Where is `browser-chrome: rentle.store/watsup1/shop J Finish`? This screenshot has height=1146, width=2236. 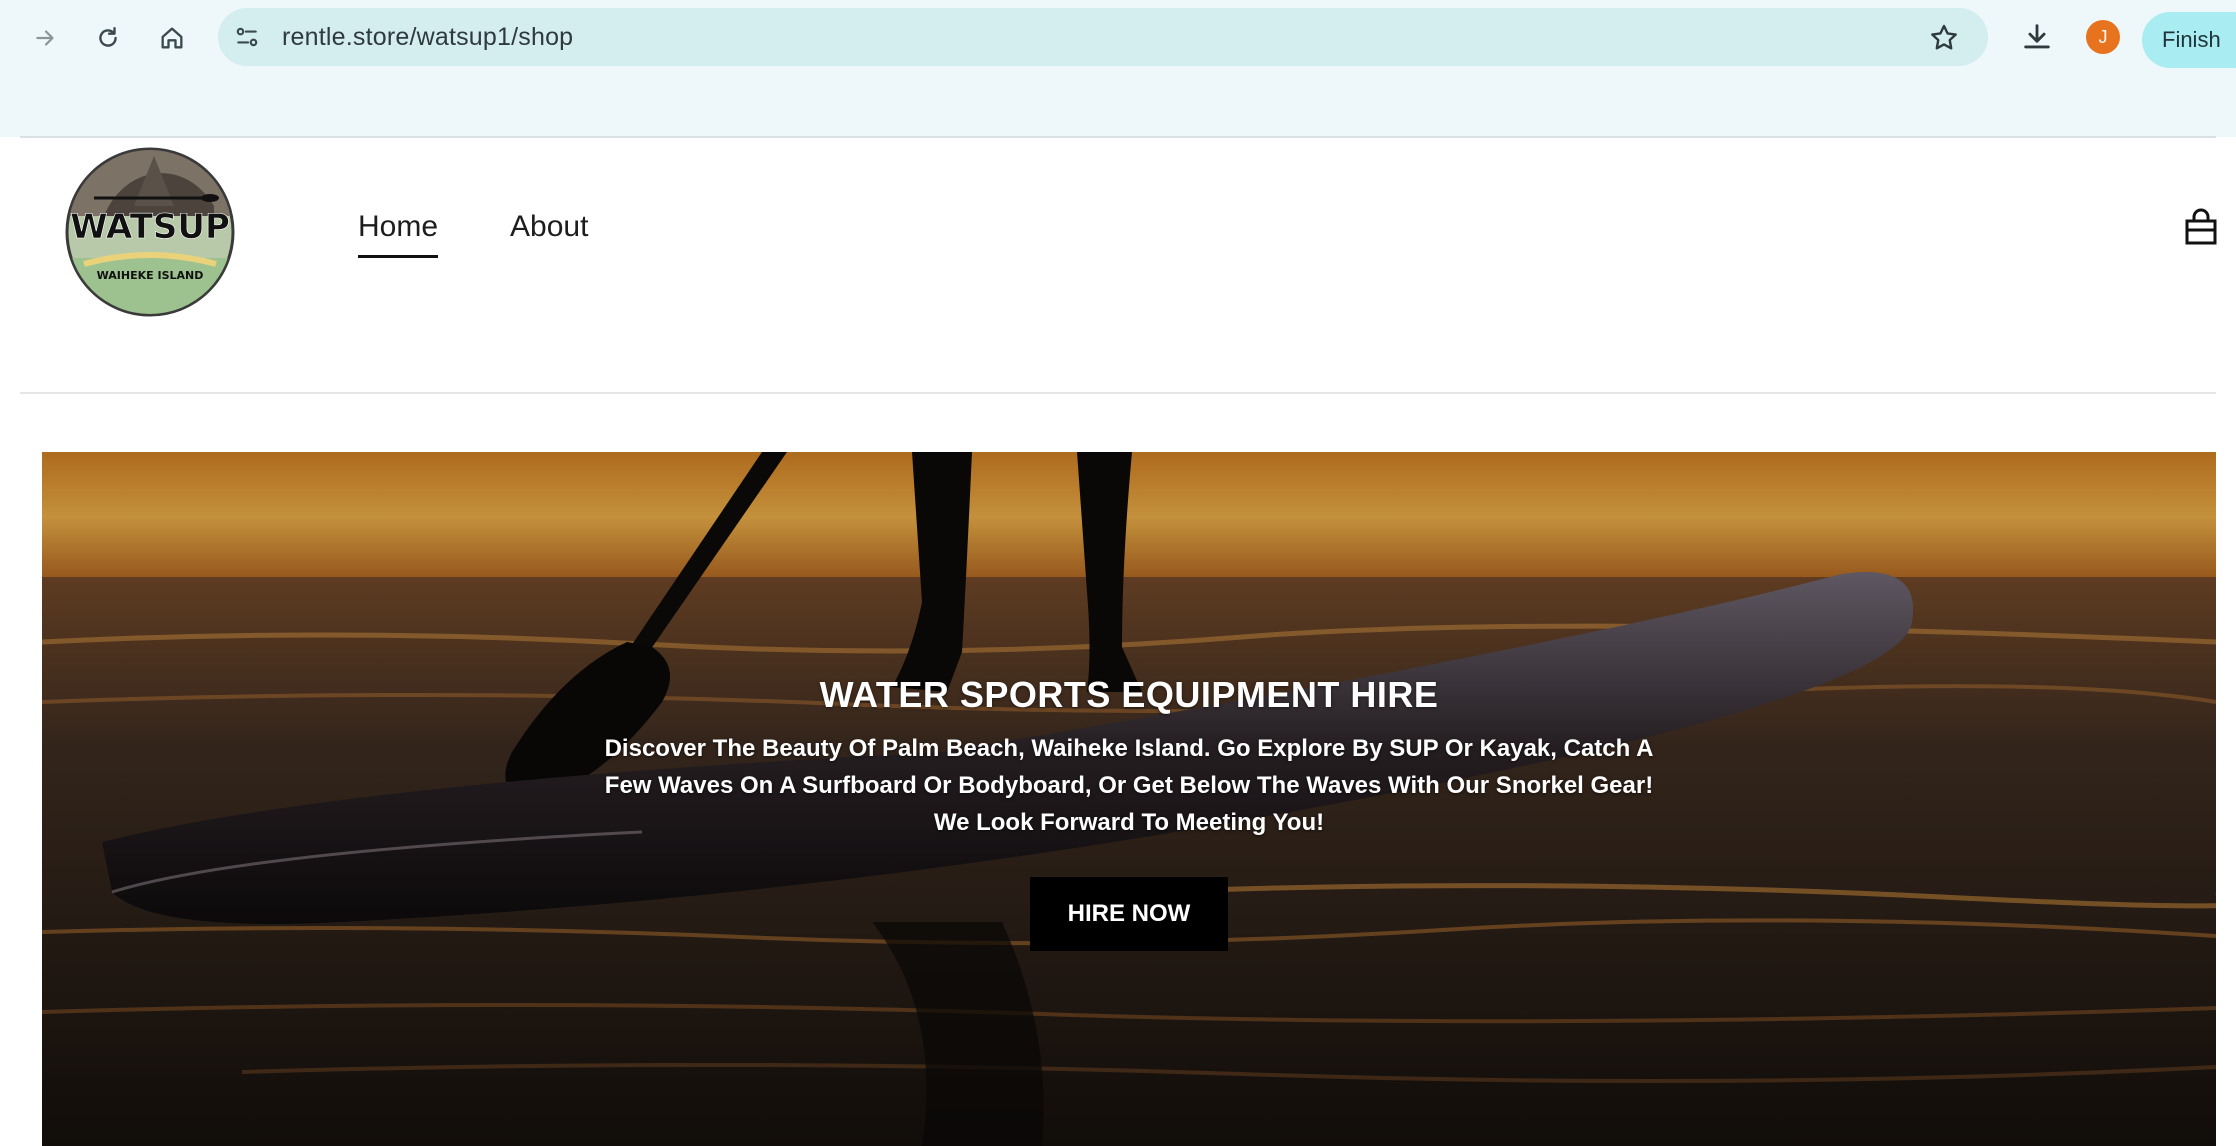 browser-chrome: rentle.store/watsup1/shop J Finish is located at coordinates (1118, 69).